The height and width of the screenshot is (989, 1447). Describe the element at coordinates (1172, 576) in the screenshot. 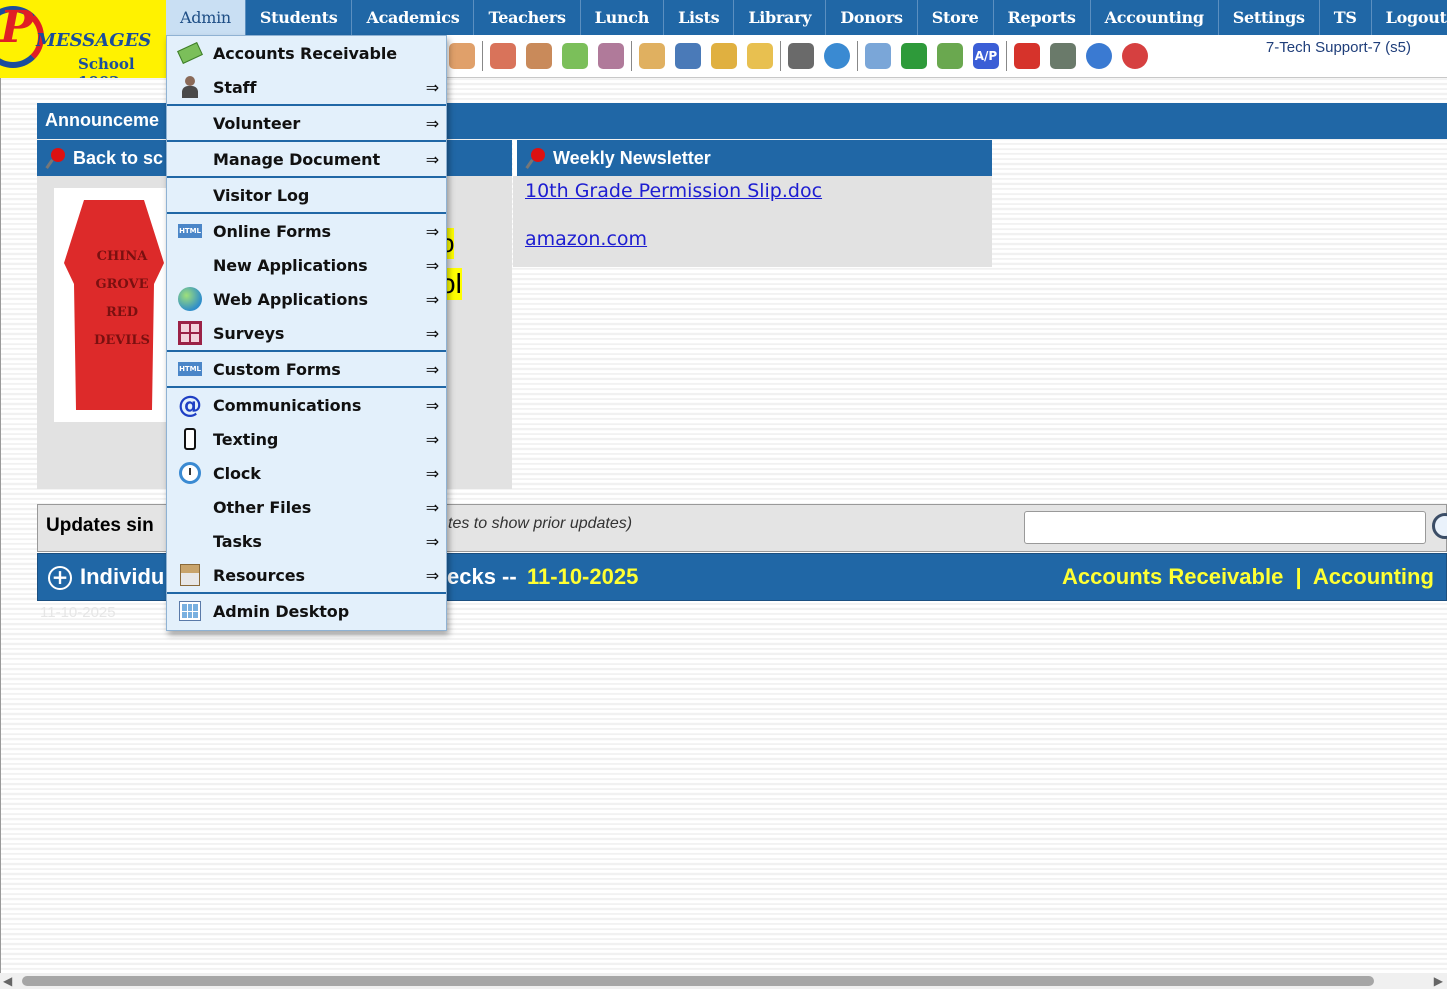

I see `accounts-receivable-link: Accounts Receivable` at that location.